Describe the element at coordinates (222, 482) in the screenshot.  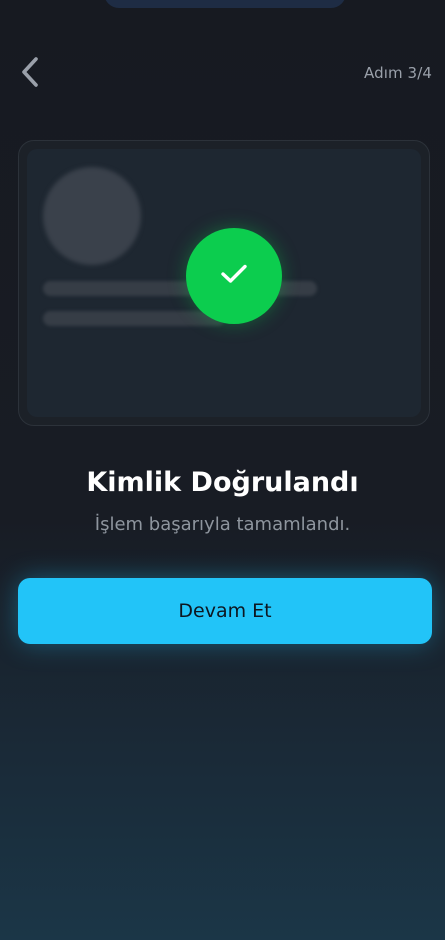
I see `page-title: Kimlik Doğrulandı` at that location.